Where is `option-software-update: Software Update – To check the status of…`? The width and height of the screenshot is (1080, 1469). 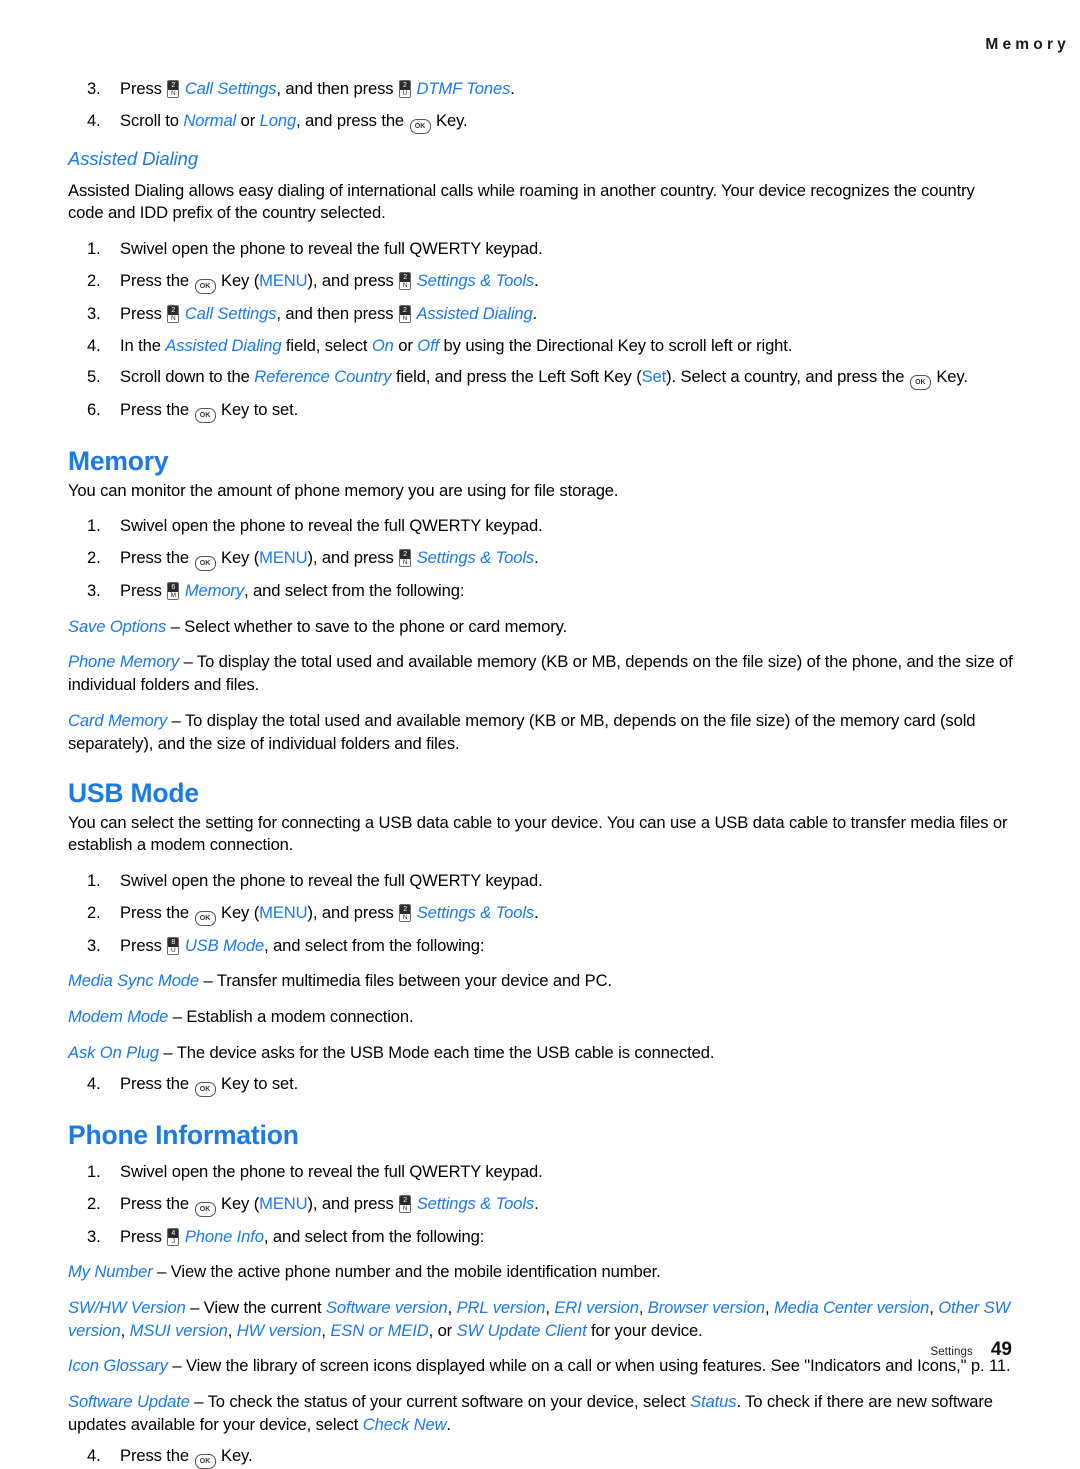 option-software-update: Software Update – To check the status of… is located at coordinates (541, 1413).